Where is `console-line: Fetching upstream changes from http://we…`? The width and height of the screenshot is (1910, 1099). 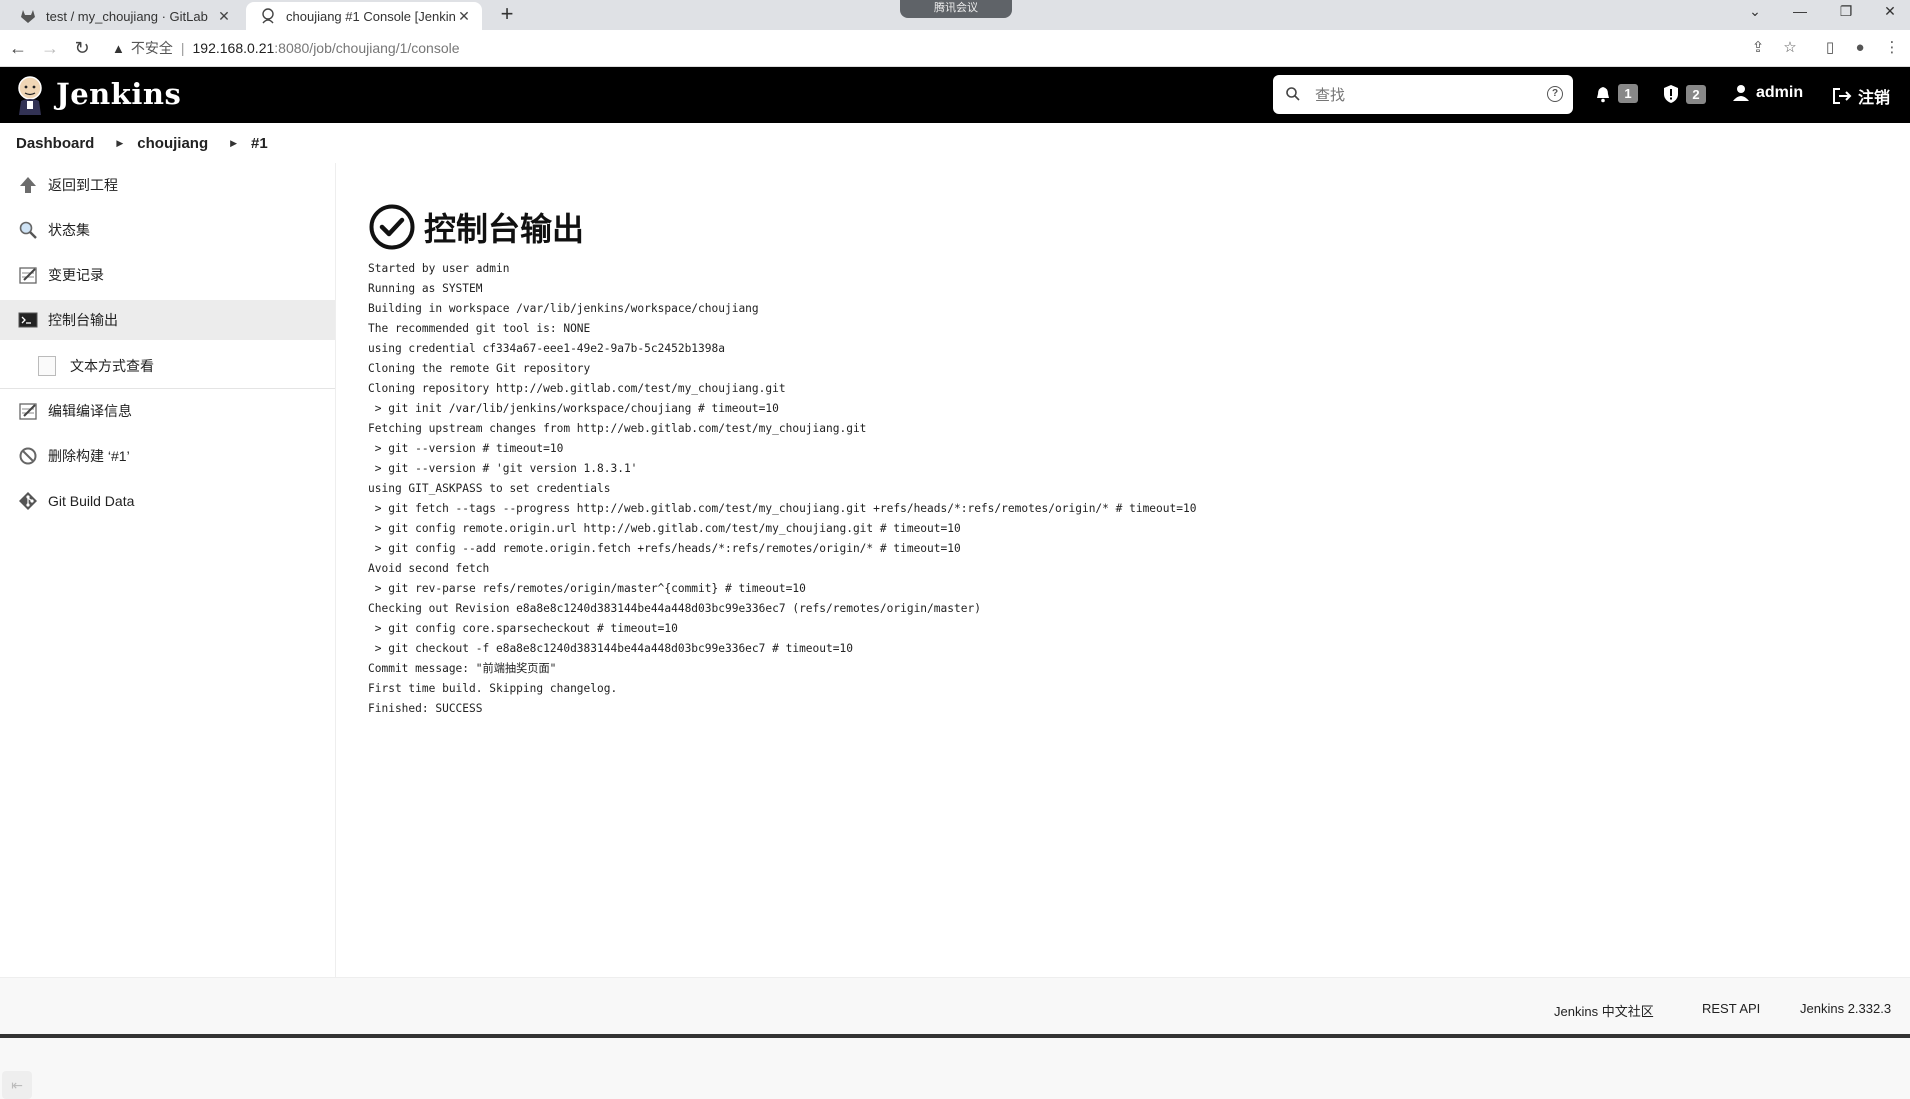 console-line: Fetching upstream changes from http://we… is located at coordinates (617, 428).